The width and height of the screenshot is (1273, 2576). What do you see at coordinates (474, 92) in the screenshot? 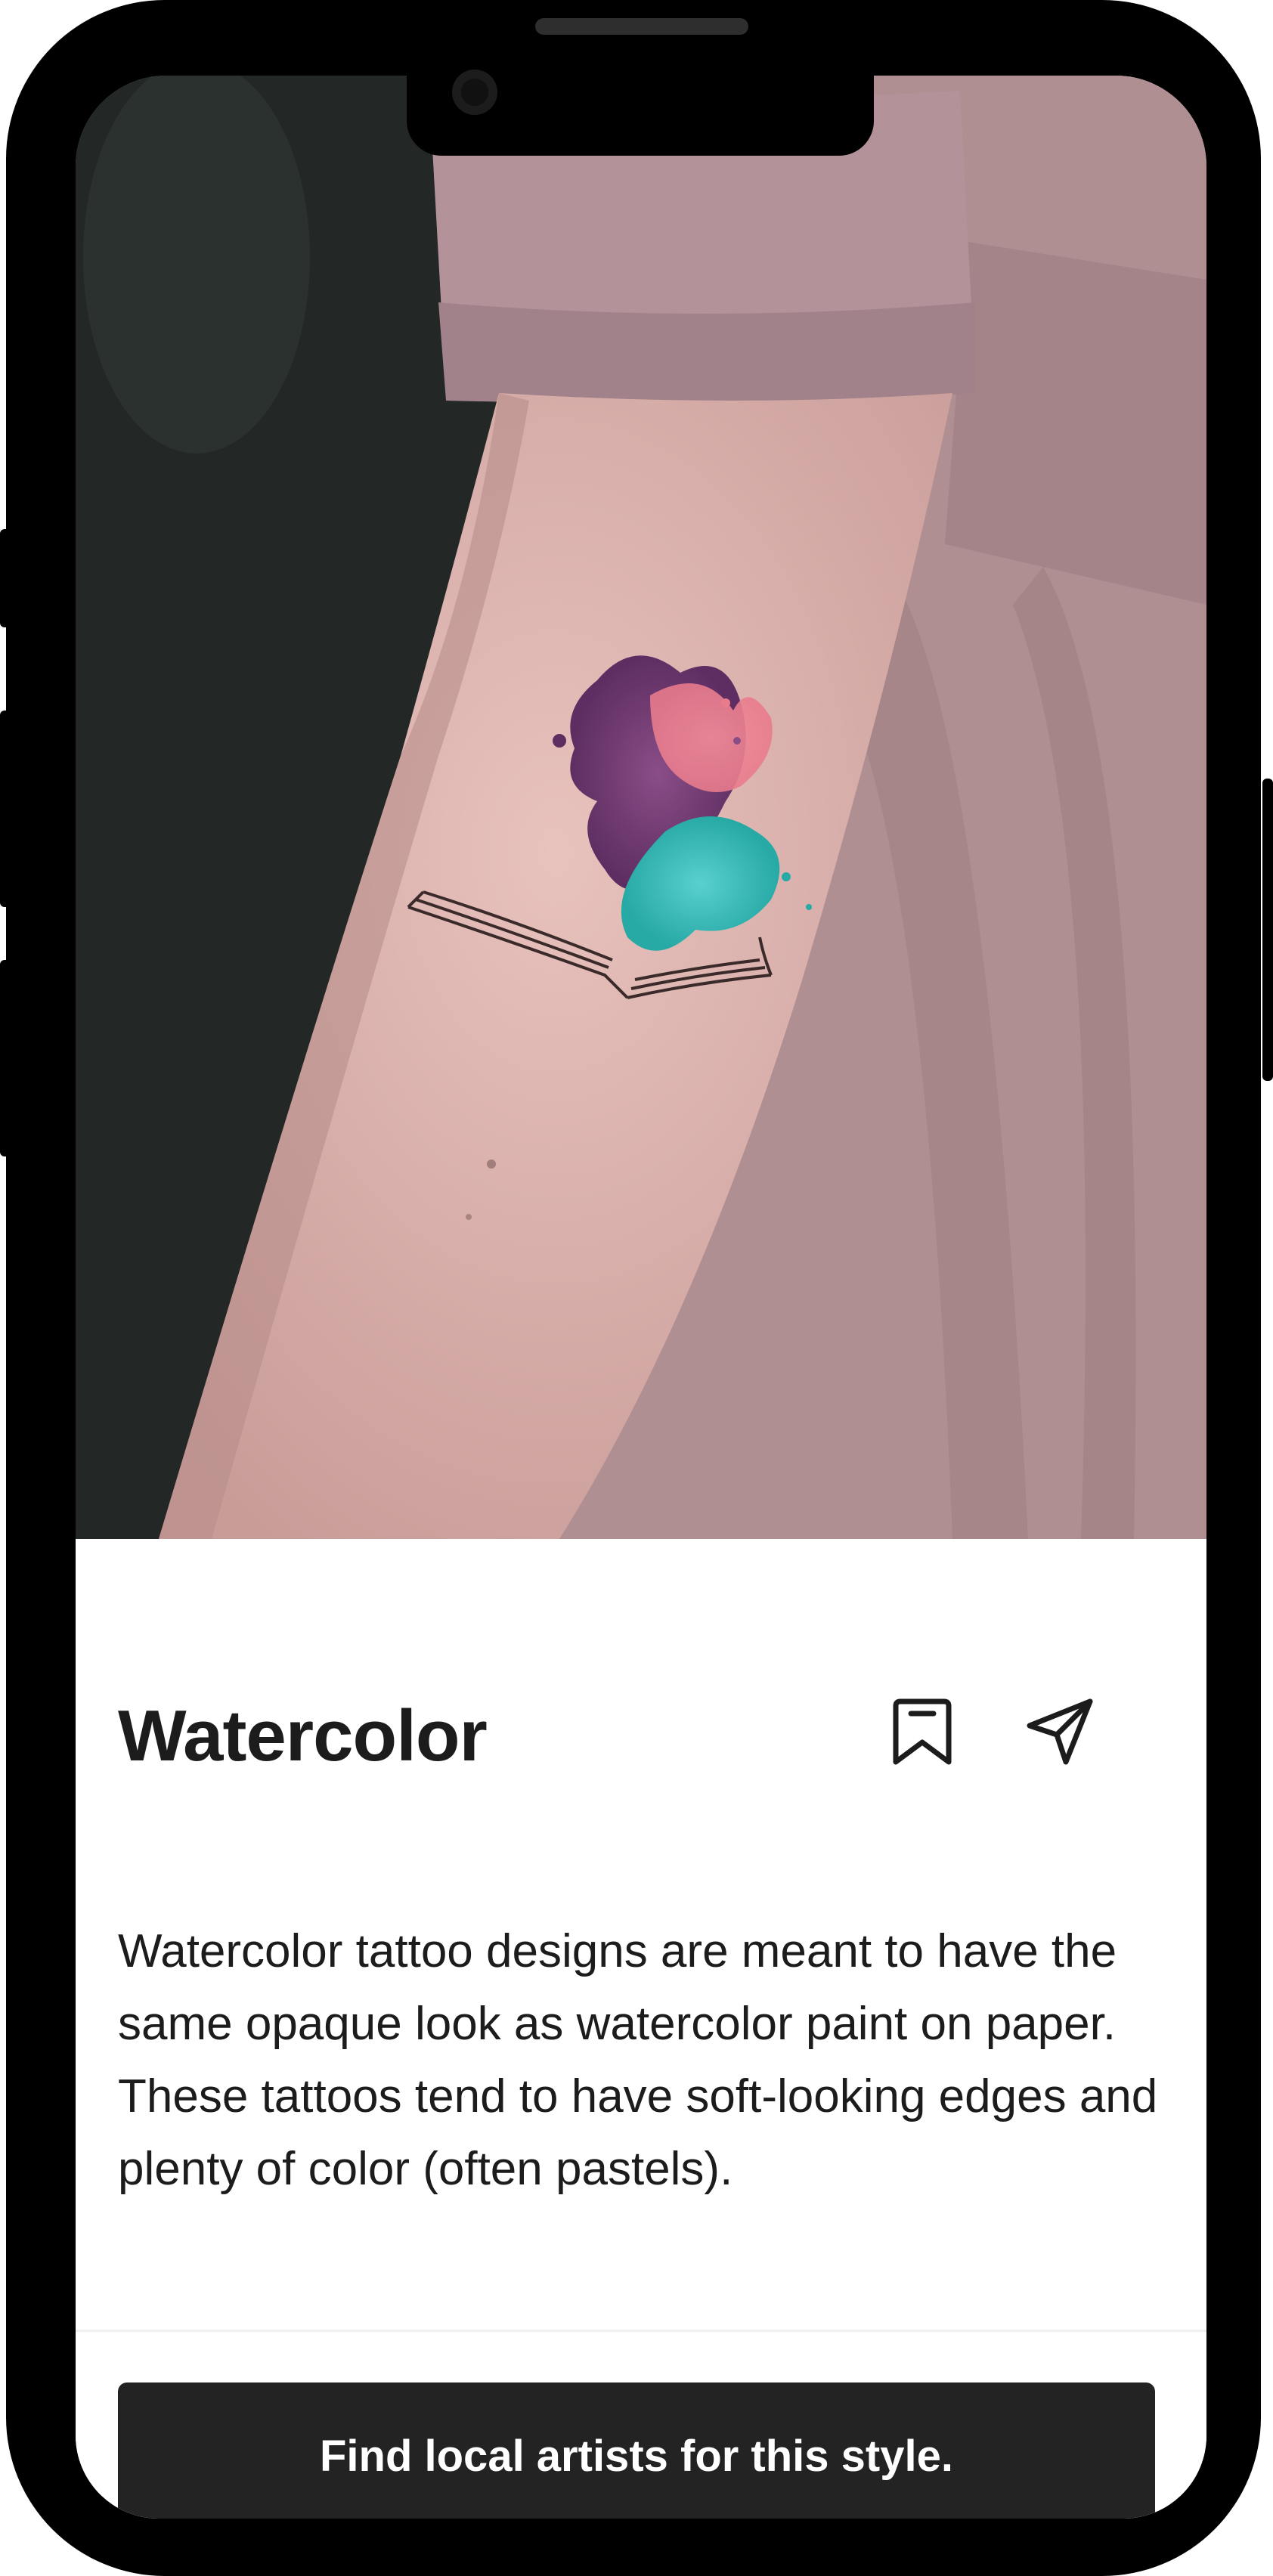
I see `front-camera` at bounding box center [474, 92].